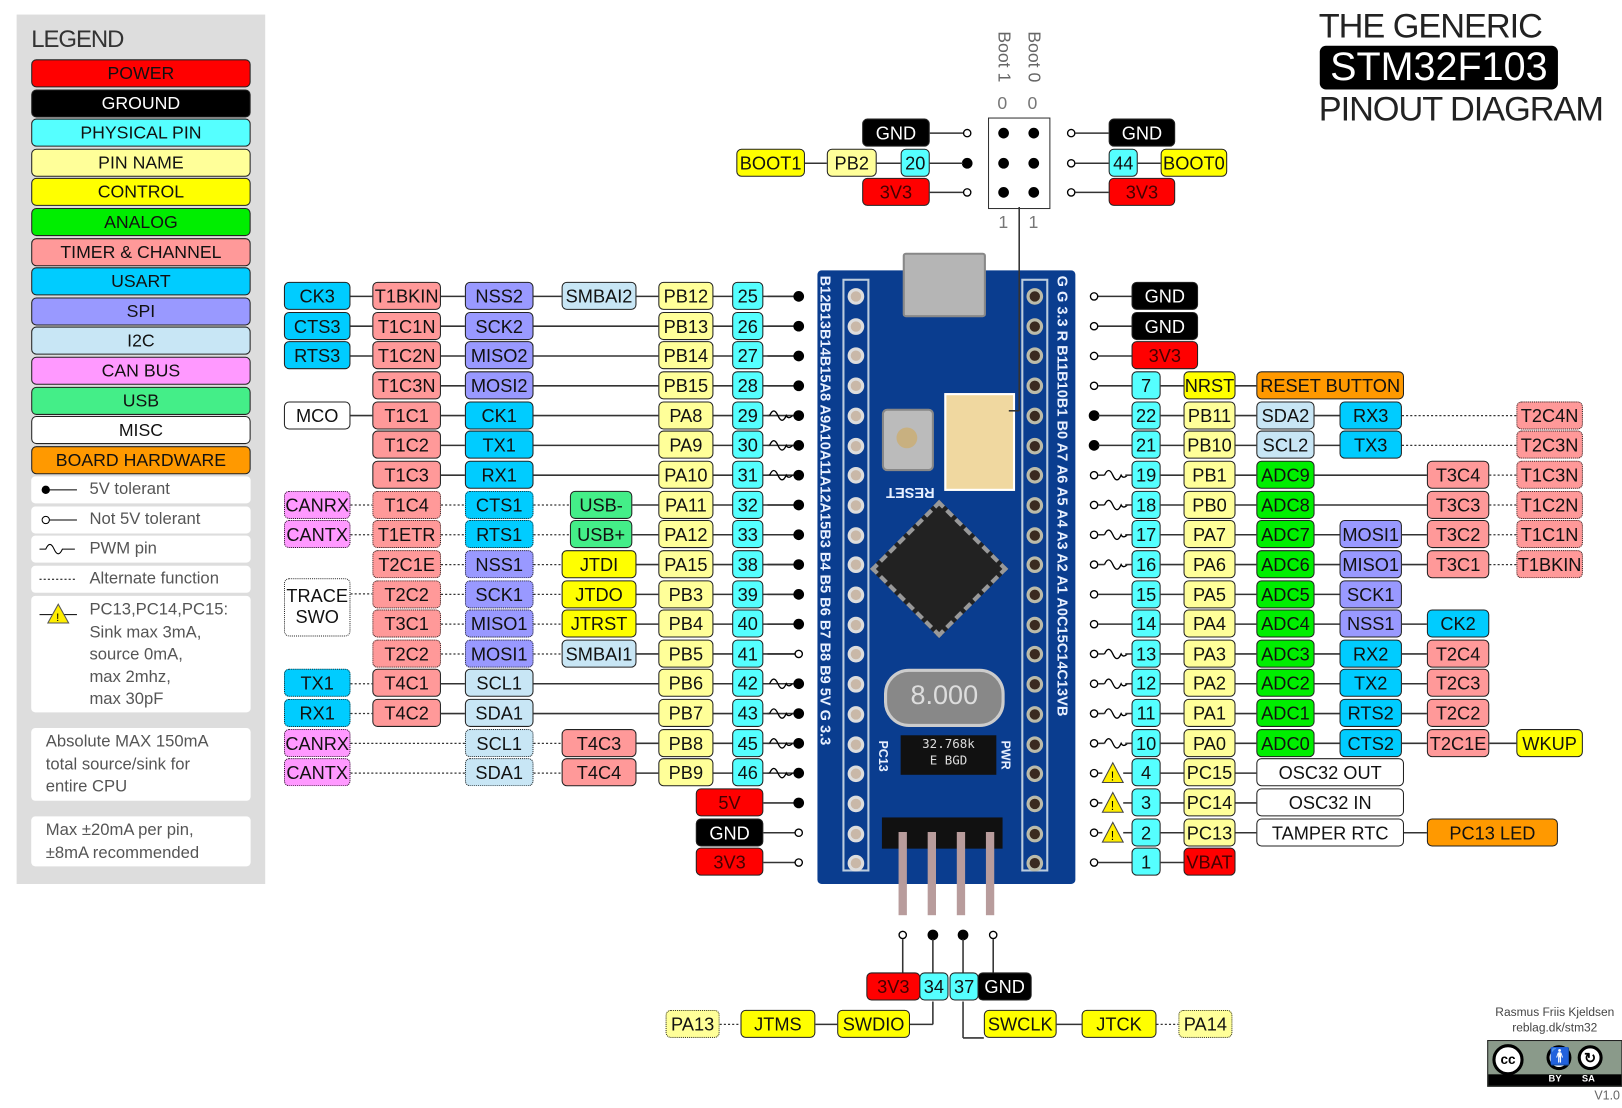  What do you see at coordinates (1458, 653) in the screenshot?
I see `function-label-timer: T2C4` at bounding box center [1458, 653].